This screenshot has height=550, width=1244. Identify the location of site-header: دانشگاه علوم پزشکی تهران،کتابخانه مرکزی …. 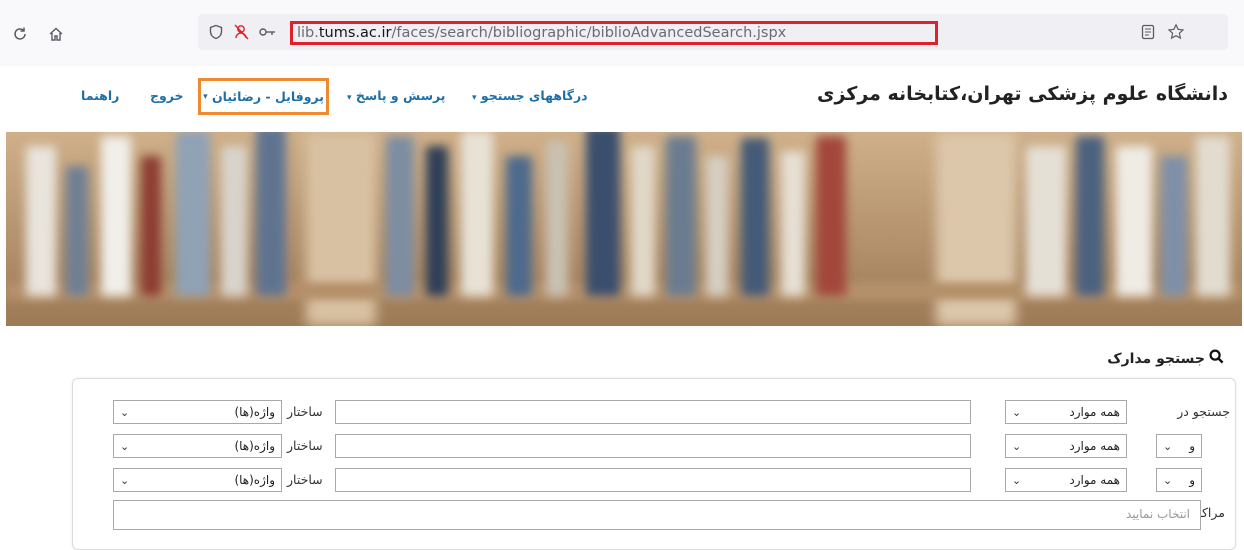
(622, 99).